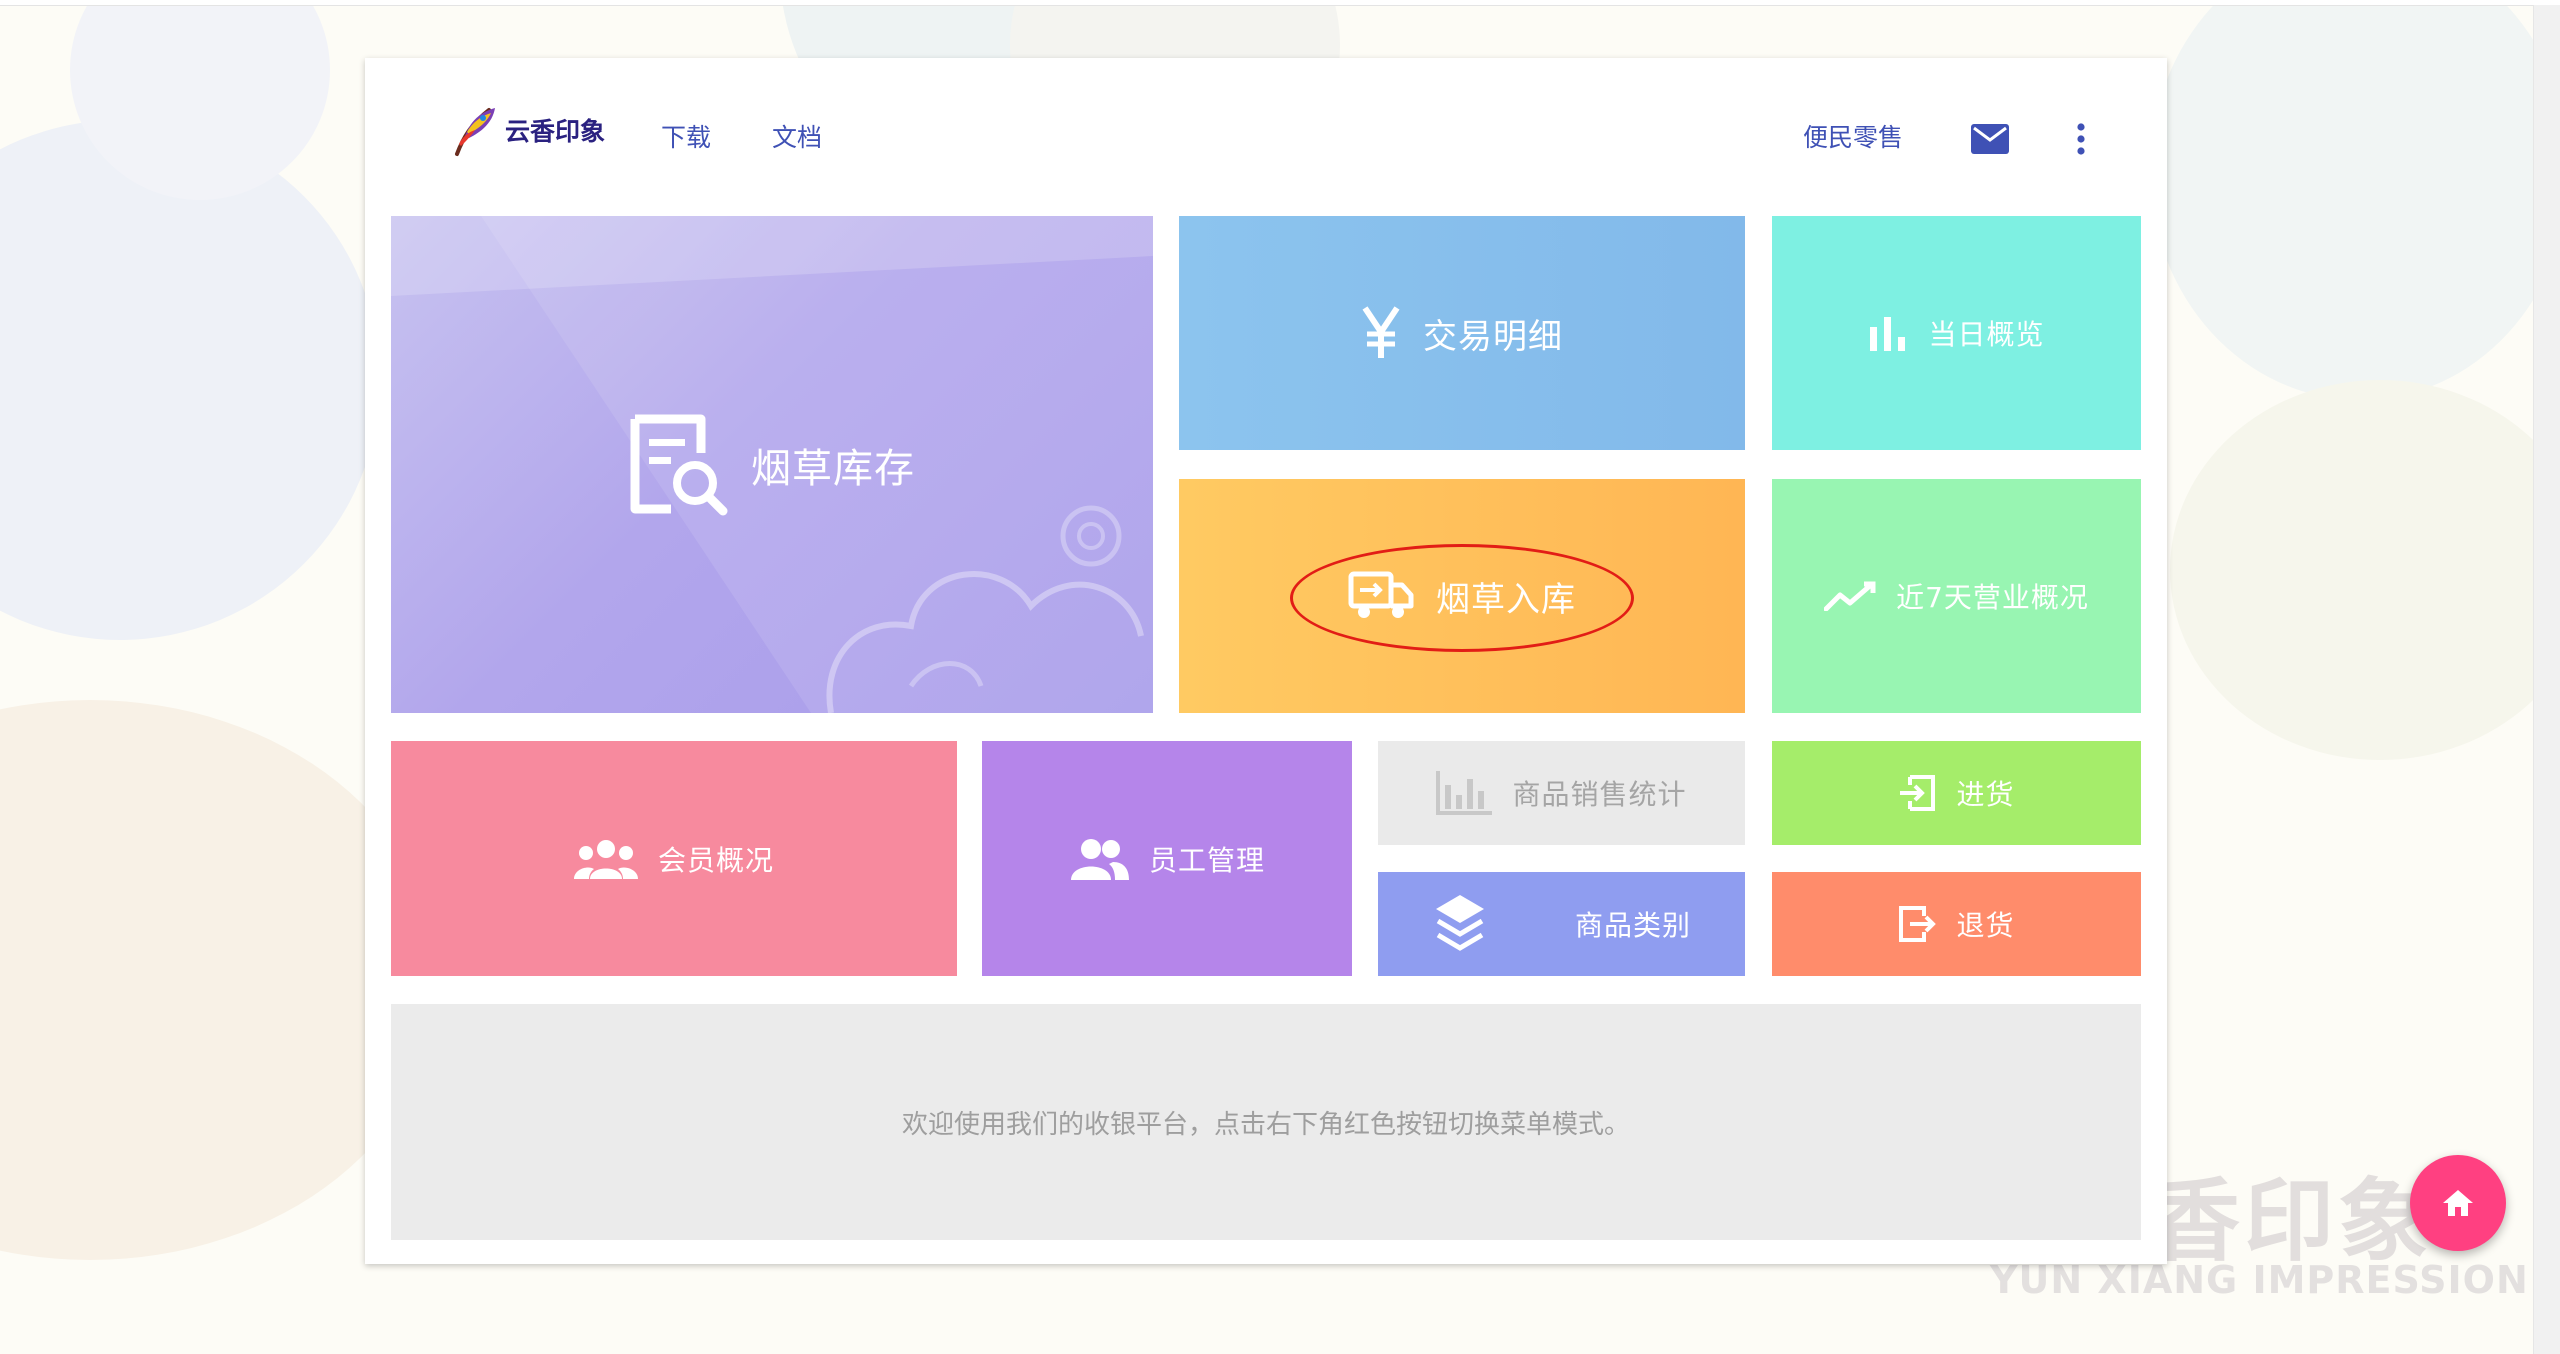 Image resolution: width=2560 pixels, height=1354 pixels. Describe the element at coordinates (1266, 1122) in the screenshot. I see `welcome-message: 欢迎使用我们的收银平台，点击右下角红色按钮切换菜单模式。` at that location.